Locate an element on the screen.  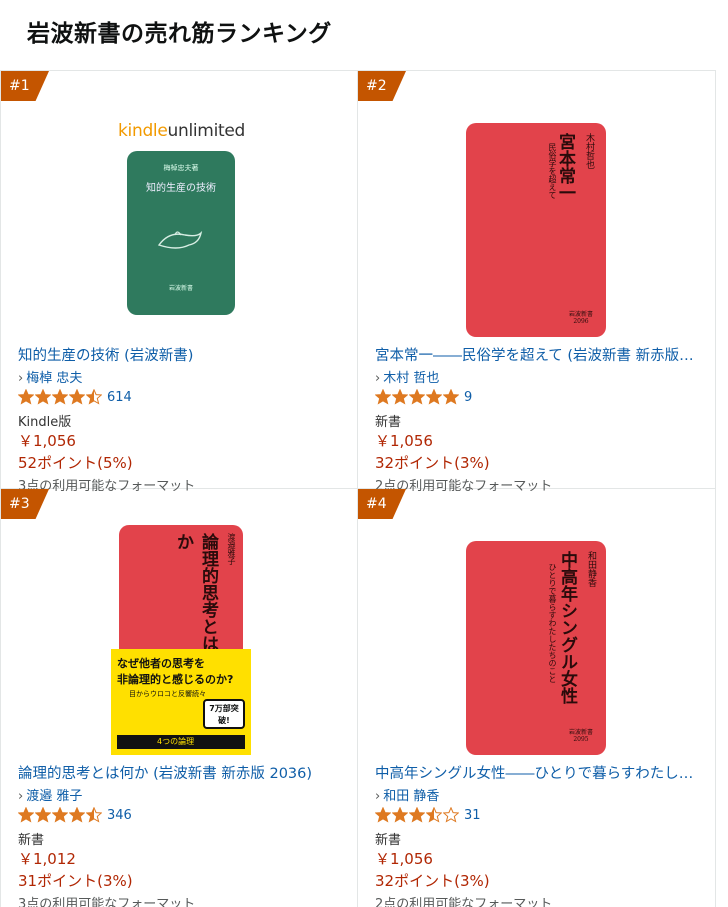
available-formats: 3点の利用可能なフォーマット is located at coordinates (106, 900).